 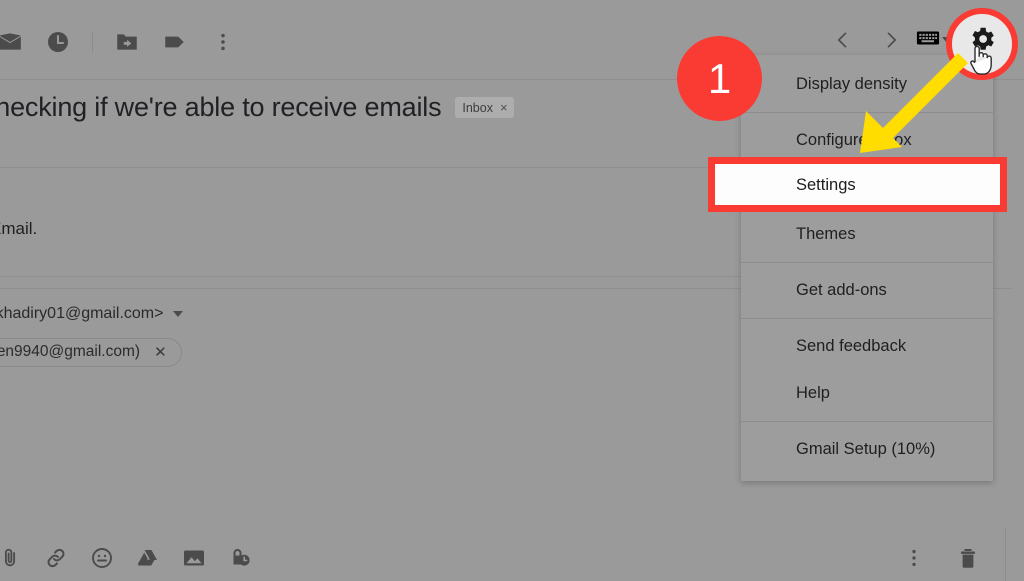 I want to click on confidential-mode-icon, so click(x=240, y=558).